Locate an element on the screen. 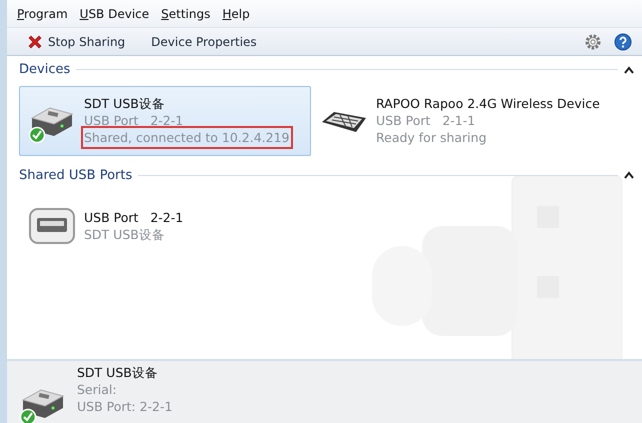  highlighted-status-text: Shared, connected to 10.2.4.219 is located at coordinates (187, 137).